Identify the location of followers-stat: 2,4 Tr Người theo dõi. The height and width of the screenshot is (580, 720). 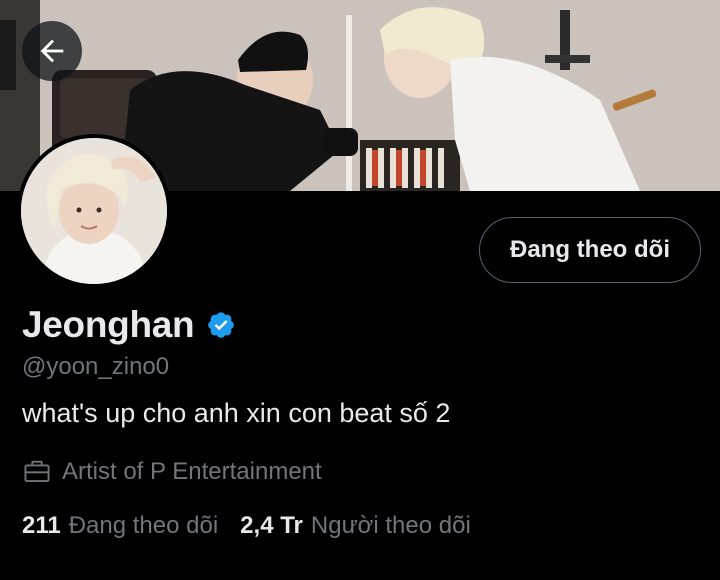
(355, 526).